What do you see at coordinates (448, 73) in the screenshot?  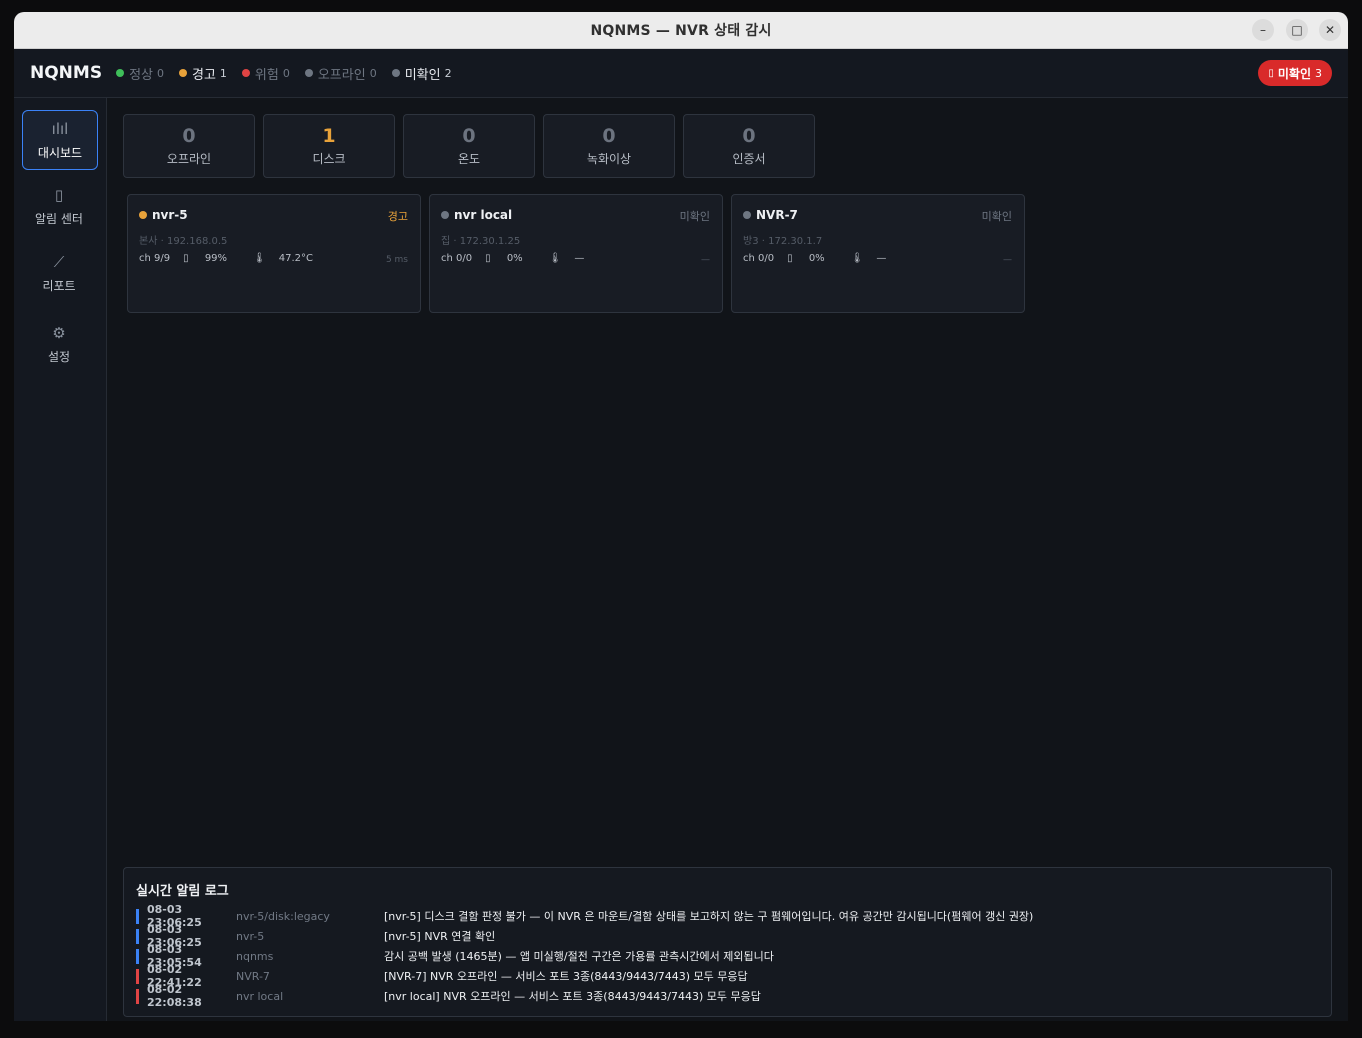 I see `status-count: 2` at bounding box center [448, 73].